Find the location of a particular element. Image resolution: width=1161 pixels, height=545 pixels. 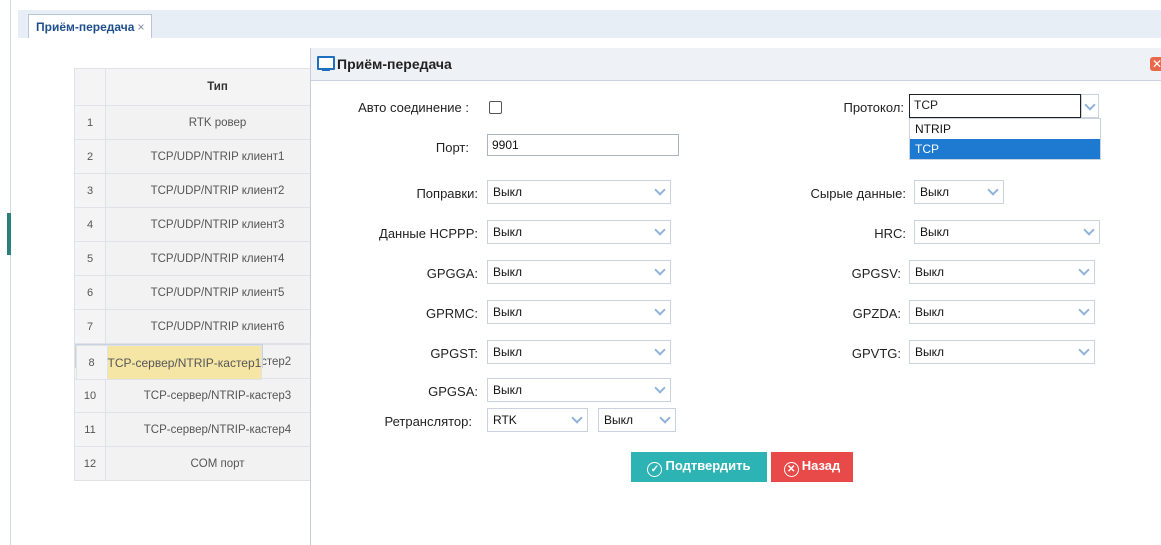

back-button: ✕ Назад is located at coordinates (812, 467).